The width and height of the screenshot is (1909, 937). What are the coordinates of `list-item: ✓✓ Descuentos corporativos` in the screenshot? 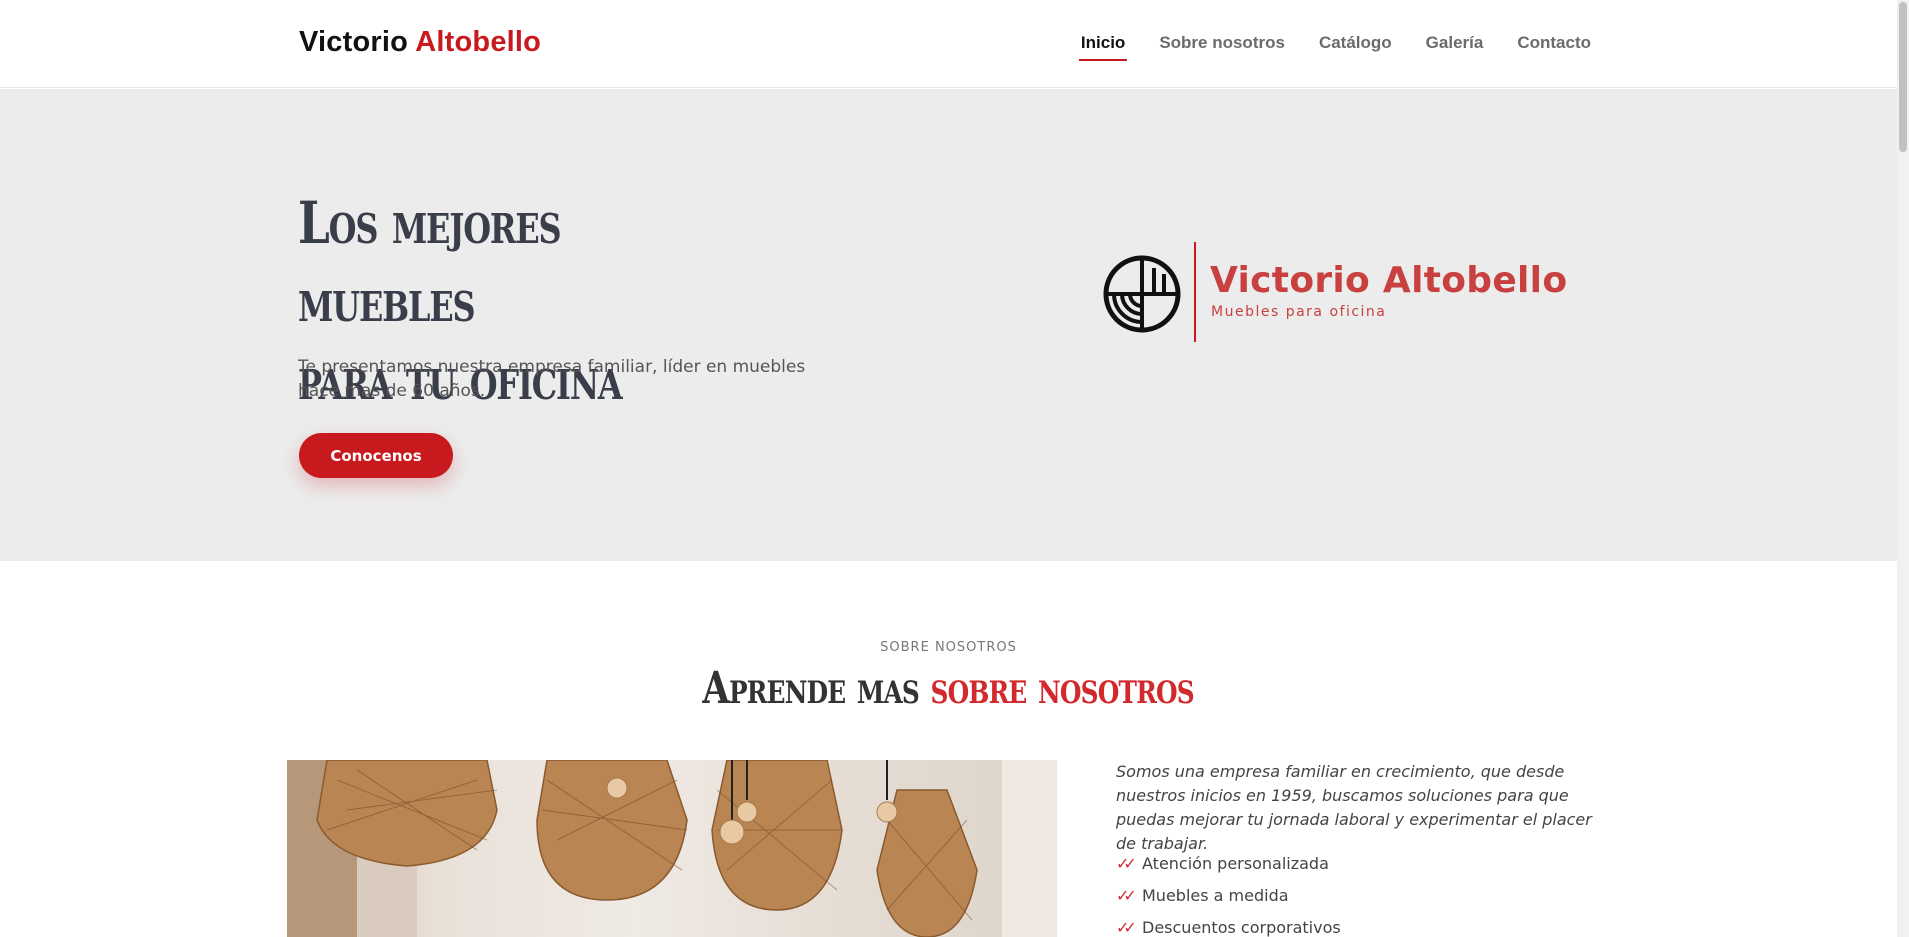 It's located at (1228, 924).